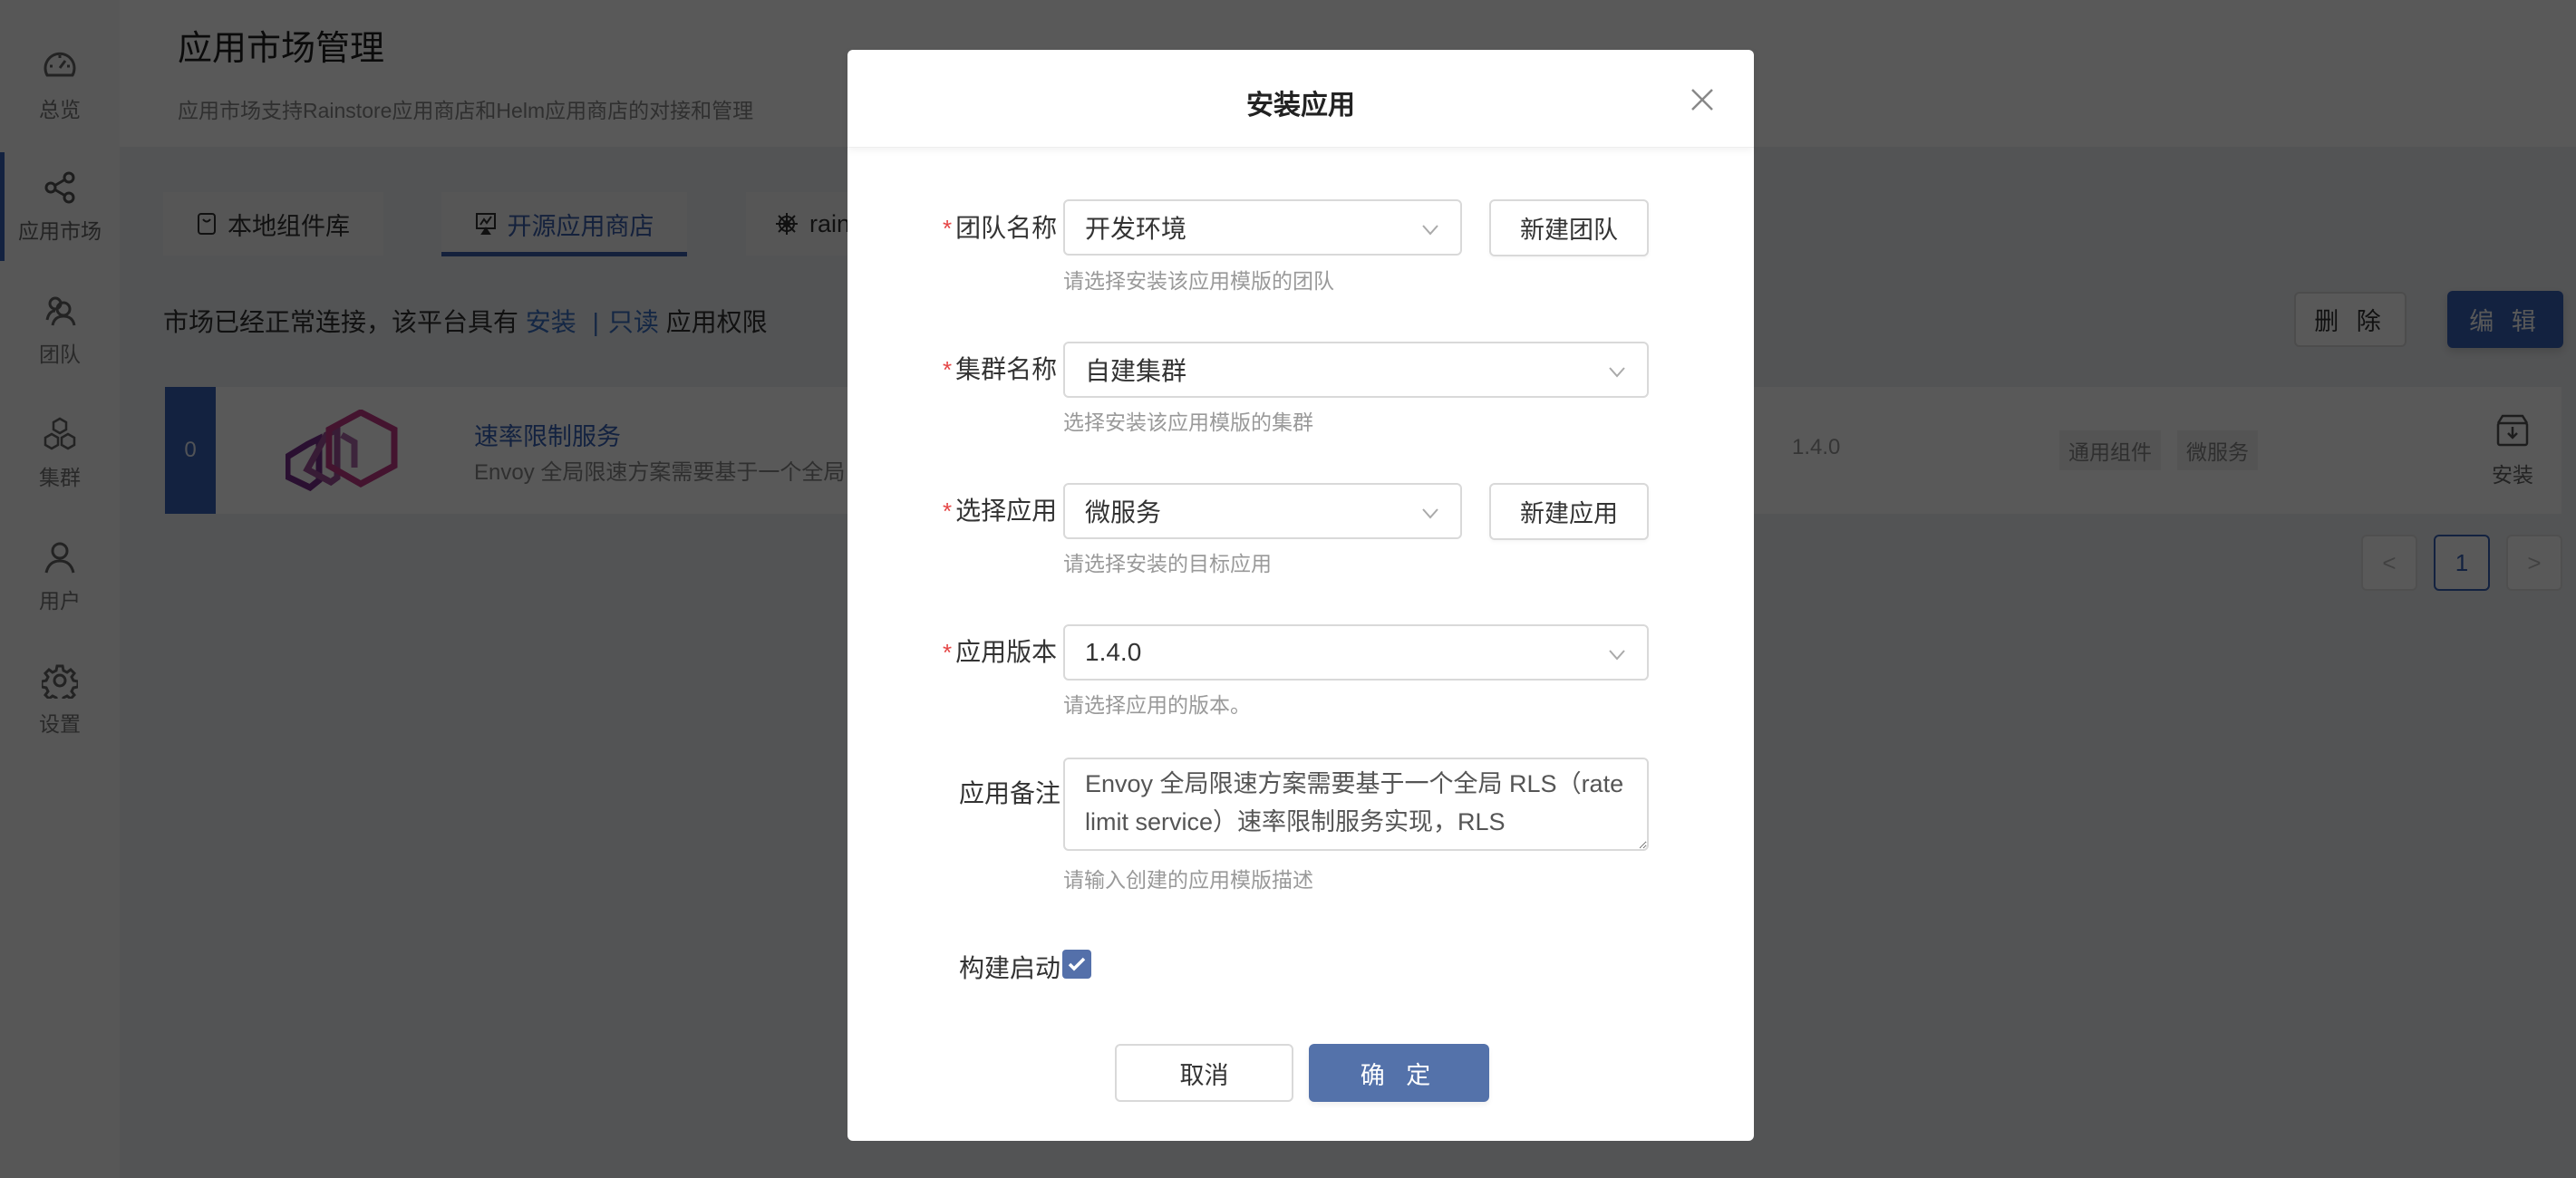  I want to click on modal-header: 安装应用, so click(1300, 99).